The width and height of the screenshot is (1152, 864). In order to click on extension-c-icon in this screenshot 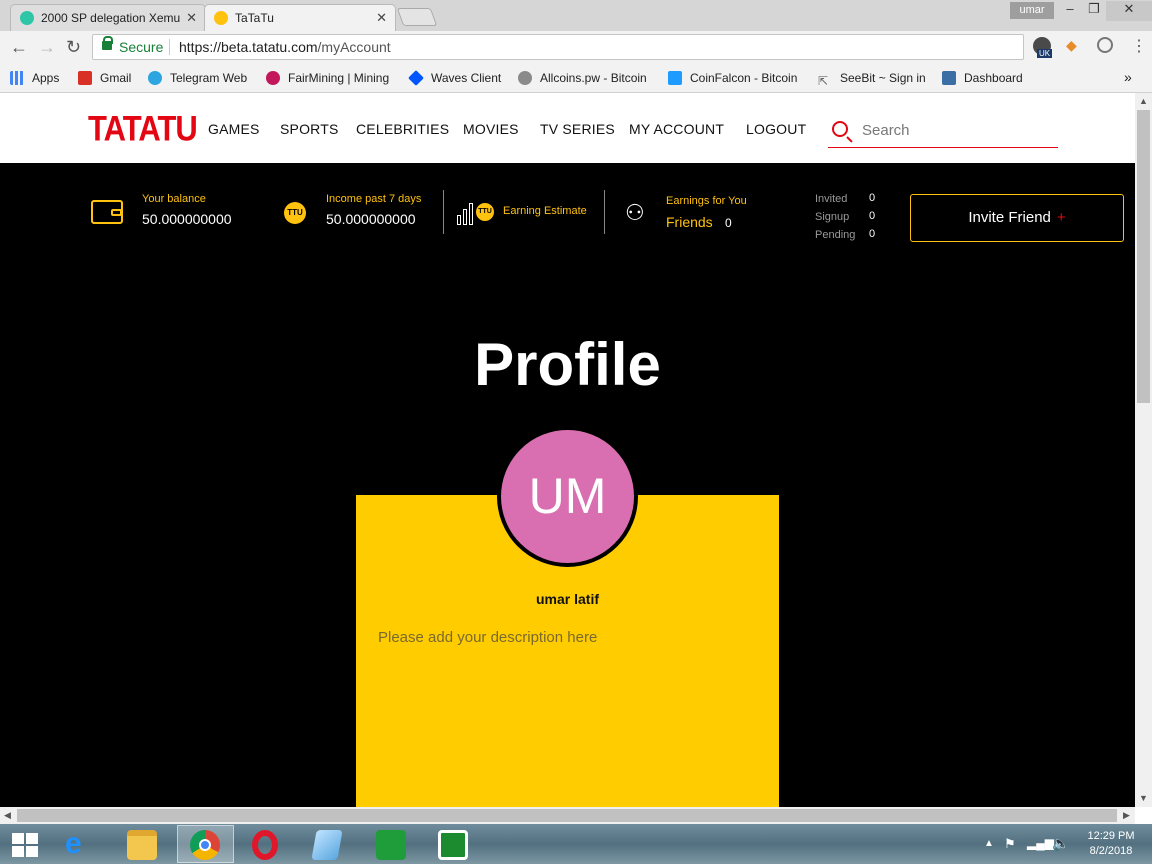, I will do `click(1105, 45)`.